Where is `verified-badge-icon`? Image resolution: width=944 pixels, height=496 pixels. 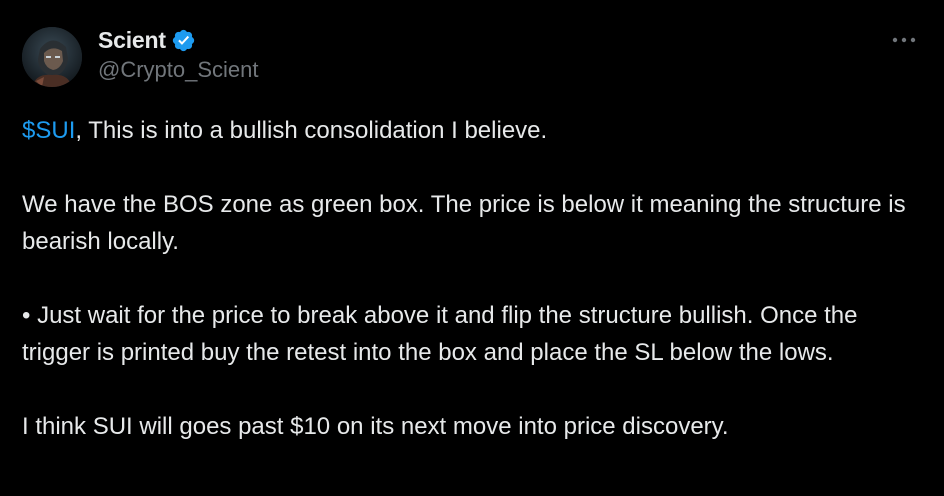 verified-badge-icon is located at coordinates (183, 40).